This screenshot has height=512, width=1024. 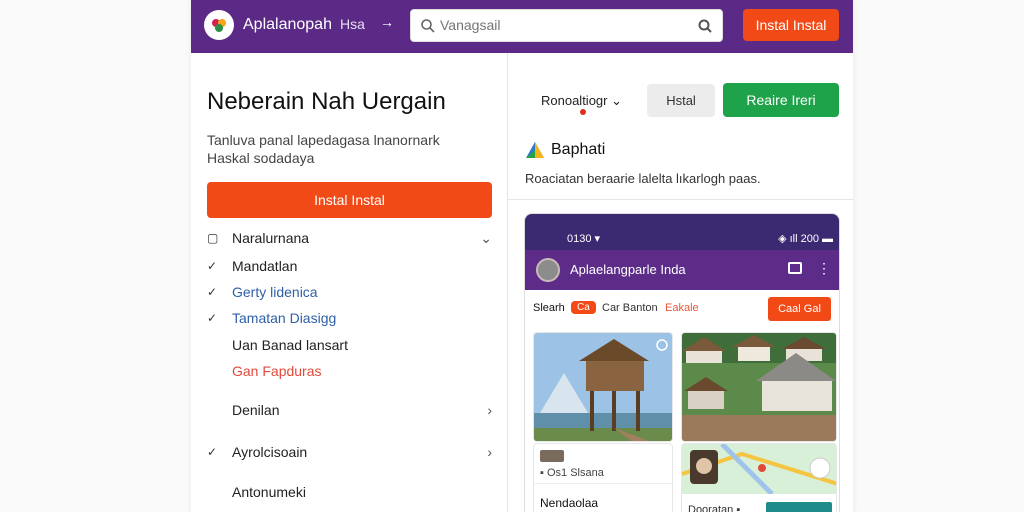 What do you see at coordinates (428, 26) in the screenshot?
I see `search-icon` at bounding box center [428, 26].